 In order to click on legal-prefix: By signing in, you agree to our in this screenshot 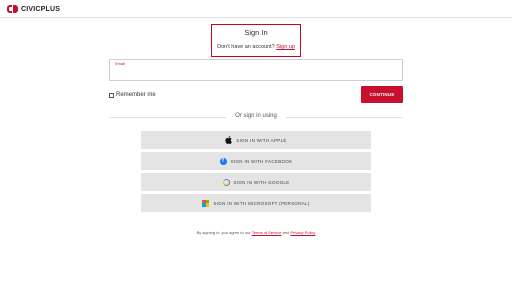, I will do `click(223, 232)`.